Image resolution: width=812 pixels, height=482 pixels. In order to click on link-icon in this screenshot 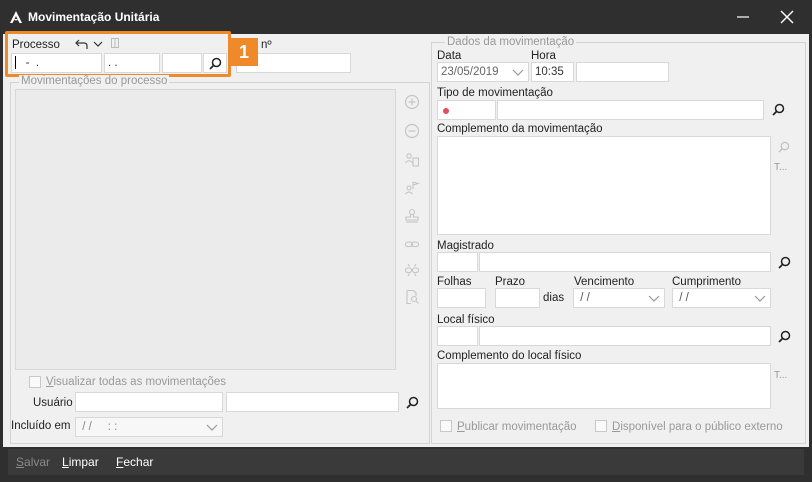, I will do `click(412, 244)`.